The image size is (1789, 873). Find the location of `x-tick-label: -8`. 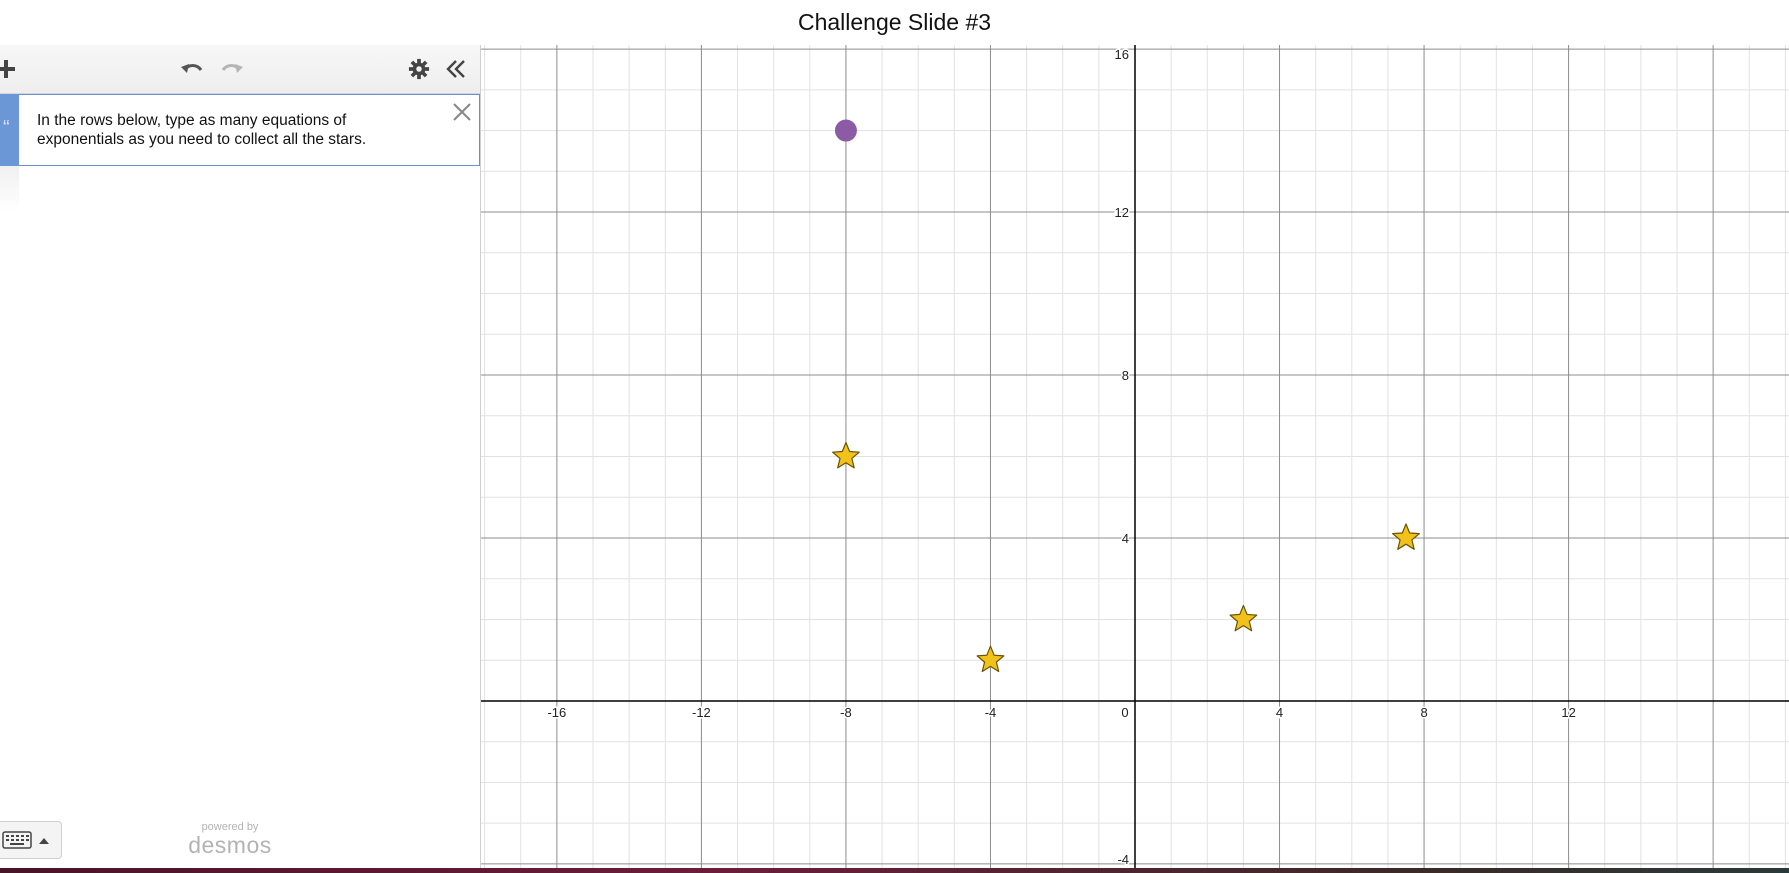

x-tick-label: -8 is located at coordinates (846, 712).